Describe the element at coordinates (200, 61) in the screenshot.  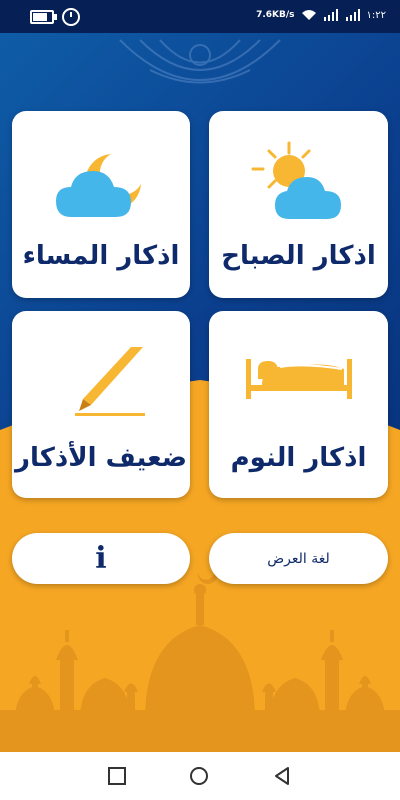
I see `ornament-decoration` at that location.